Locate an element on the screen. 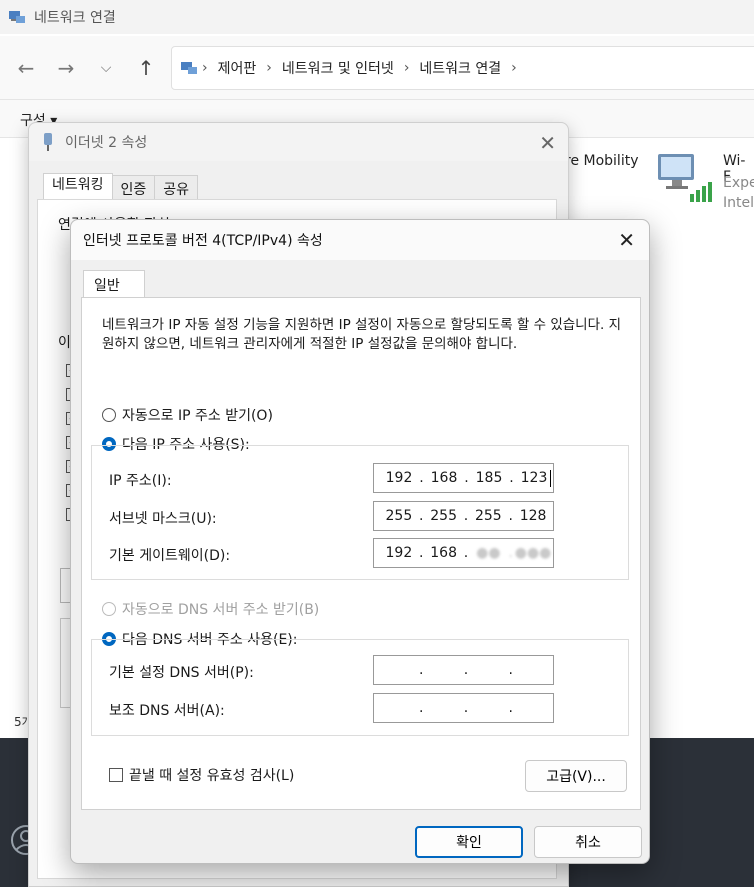  desktop-strip is located at coordinates (20, 812).